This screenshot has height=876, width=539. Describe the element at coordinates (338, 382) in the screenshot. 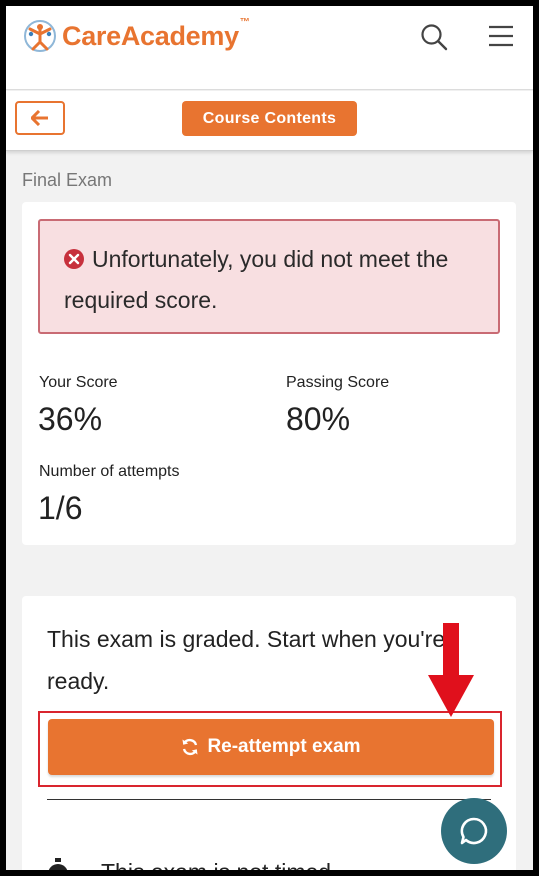

I see `passing-score-label: Passing Score` at that location.